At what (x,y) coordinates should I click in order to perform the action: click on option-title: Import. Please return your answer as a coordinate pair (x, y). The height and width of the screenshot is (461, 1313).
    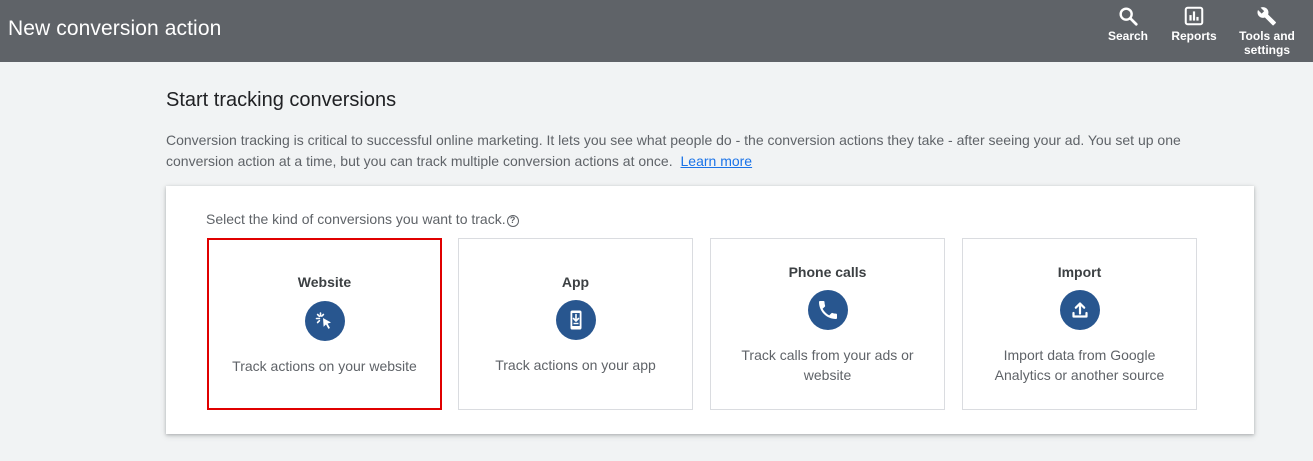
    Looking at the image, I should click on (1079, 272).